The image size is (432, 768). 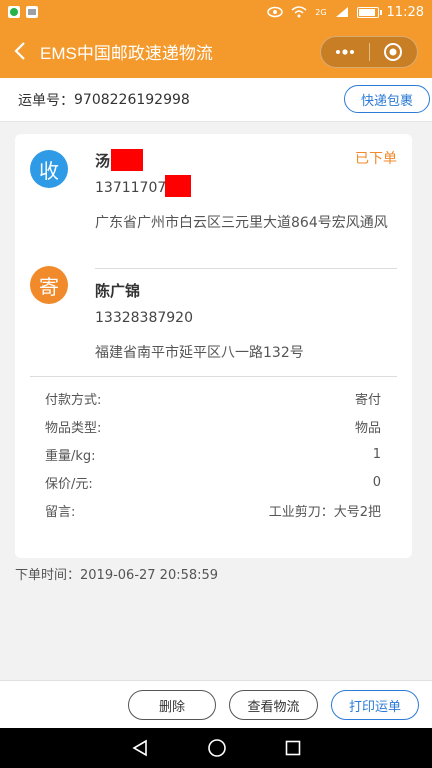 What do you see at coordinates (273, 705) in the screenshot?
I see `view-logistics-button: 查看物流` at bounding box center [273, 705].